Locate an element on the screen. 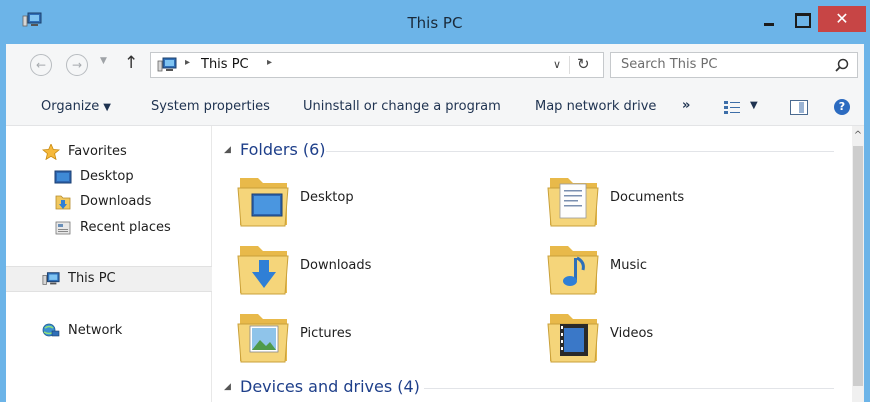  sidebar-item-network: Network is located at coordinates (109, 331).